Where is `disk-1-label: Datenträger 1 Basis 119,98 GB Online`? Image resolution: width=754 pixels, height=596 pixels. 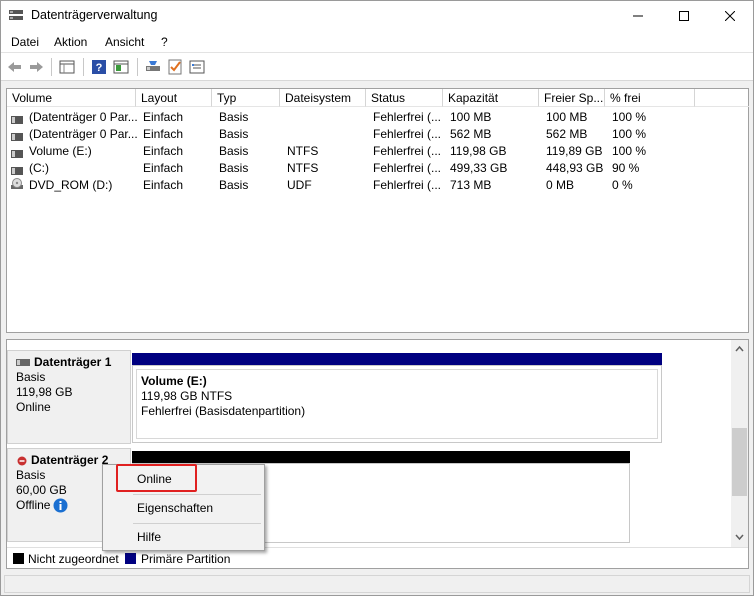 disk-1-label: Datenträger 1 Basis 119,98 GB Online is located at coordinates (69, 397).